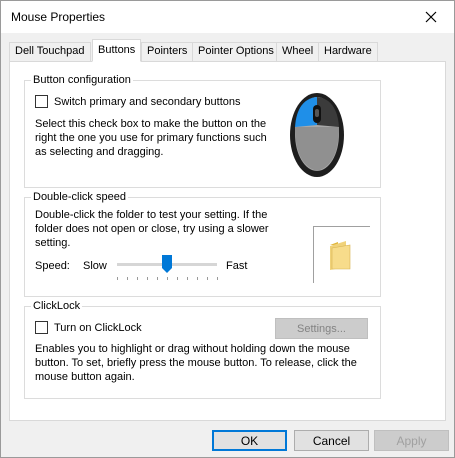 Image resolution: width=455 pixels, height=458 pixels. Describe the element at coordinates (117, 50) in the screenshot. I see `tab-buttons: Buttons` at that location.